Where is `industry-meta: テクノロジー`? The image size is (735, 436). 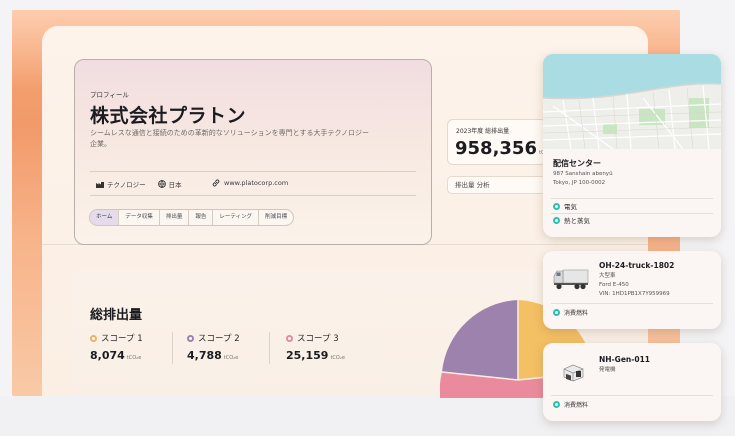 industry-meta: テクノロジー is located at coordinates (121, 184).